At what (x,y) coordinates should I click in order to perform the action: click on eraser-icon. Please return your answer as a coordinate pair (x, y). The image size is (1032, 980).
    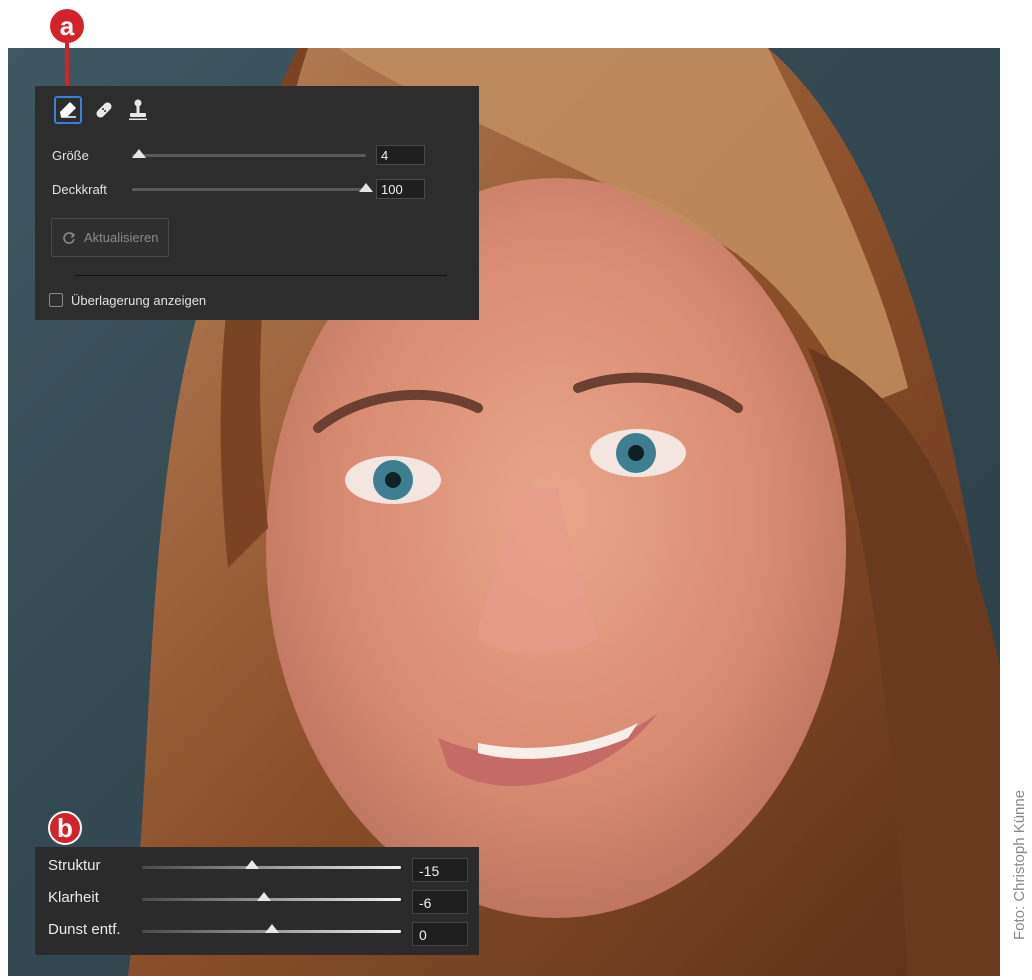
    Looking at the image, I should click on (68, 110).